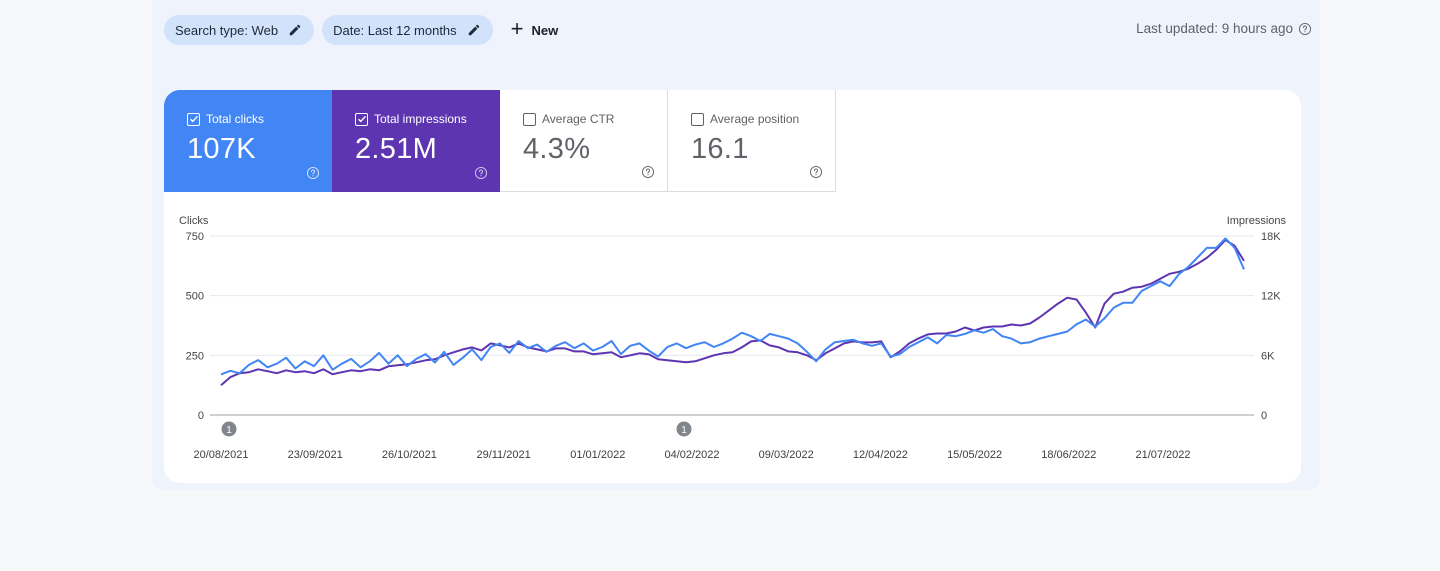  Describe the element at coordinates (396, 149) in the screenshot. I see `metric-value: 2.51M` at that location.